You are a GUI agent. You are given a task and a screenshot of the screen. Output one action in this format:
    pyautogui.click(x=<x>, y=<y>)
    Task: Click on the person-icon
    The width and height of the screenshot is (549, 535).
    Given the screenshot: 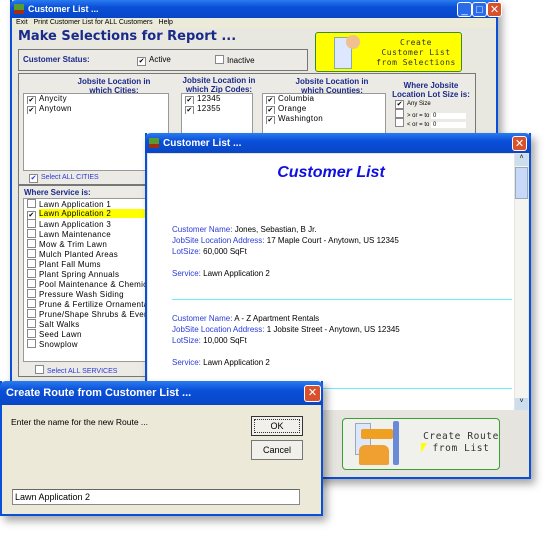 What is the action you would take?
    pyautogui.click(x=353, y=42)
    